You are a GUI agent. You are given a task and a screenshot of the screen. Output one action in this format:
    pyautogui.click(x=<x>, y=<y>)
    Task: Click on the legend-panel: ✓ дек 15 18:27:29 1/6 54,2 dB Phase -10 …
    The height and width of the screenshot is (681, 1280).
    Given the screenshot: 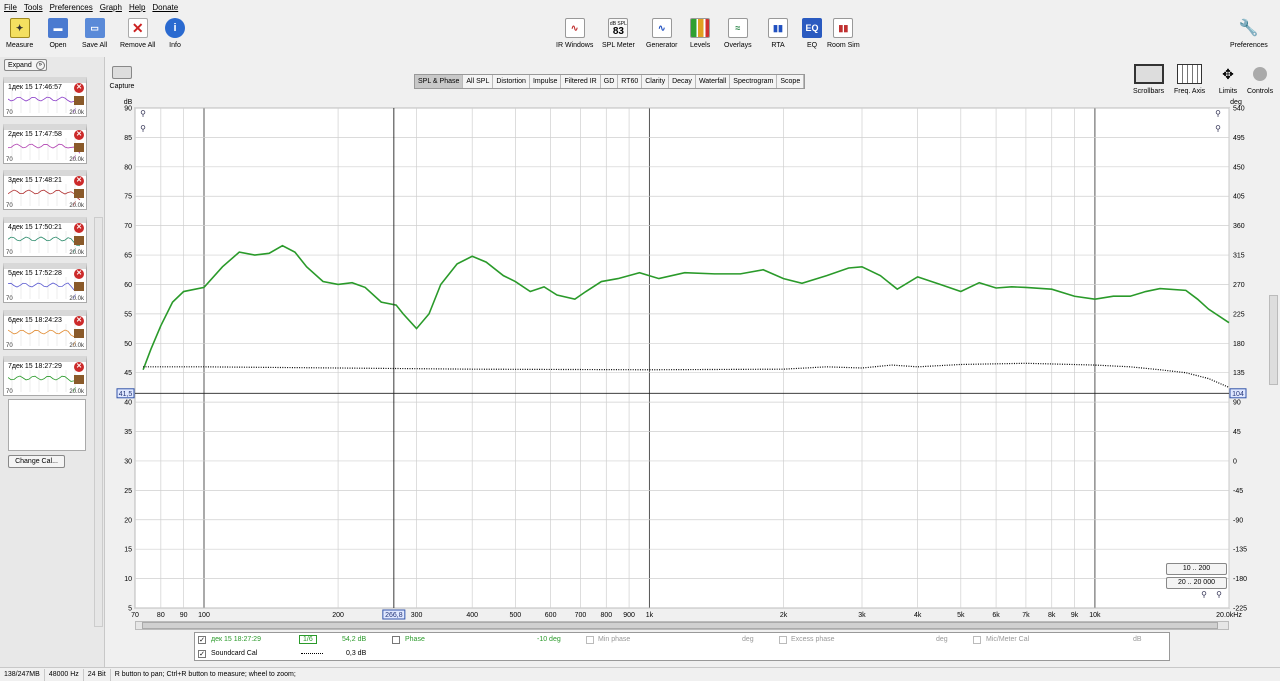 What is the action you would take?
    pyautogui.click(x=682, y=646)
    